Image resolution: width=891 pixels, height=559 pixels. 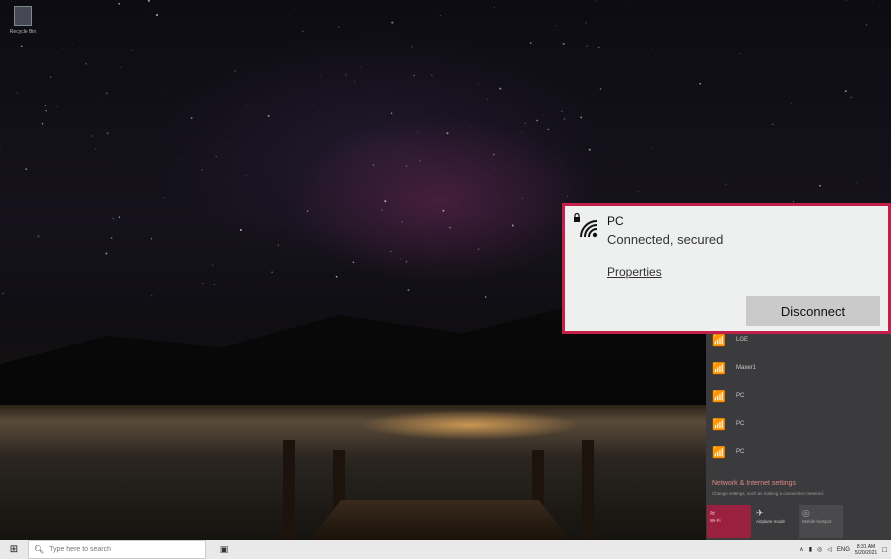 What do you see at coordinates (740, 396) in the screenshot?
I see `network-name: PC` at bounding box center [740, 396].